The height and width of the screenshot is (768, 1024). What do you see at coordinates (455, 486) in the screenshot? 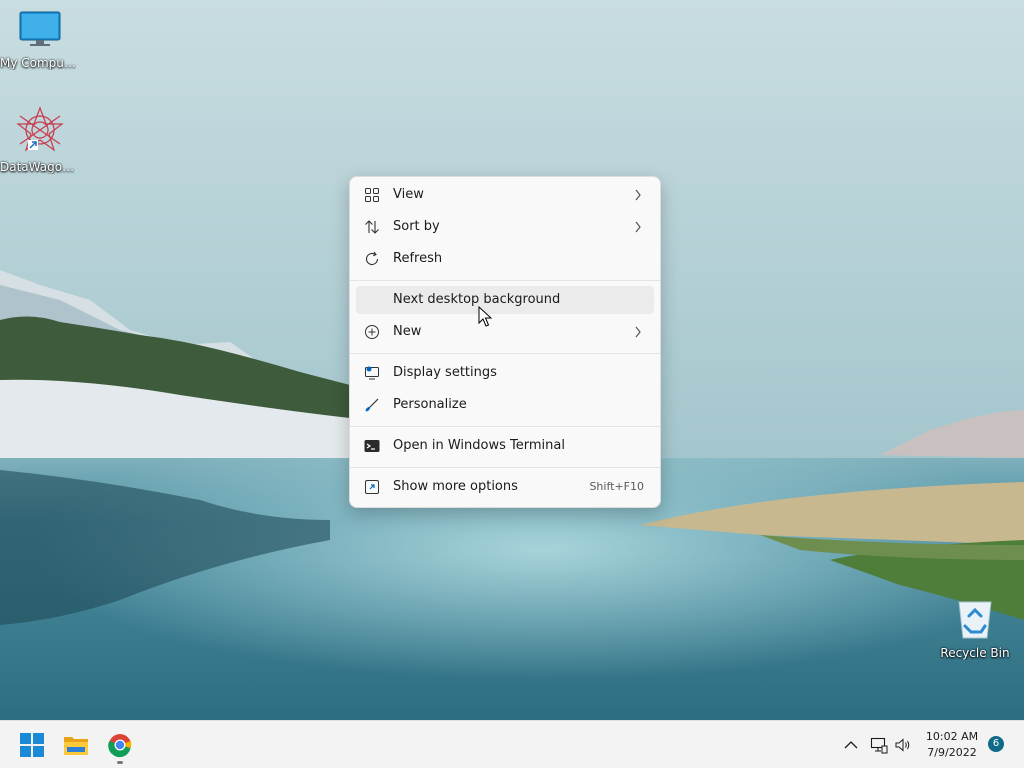
I see `menu-item-label: Show more options` at bounding box center [455, 486].